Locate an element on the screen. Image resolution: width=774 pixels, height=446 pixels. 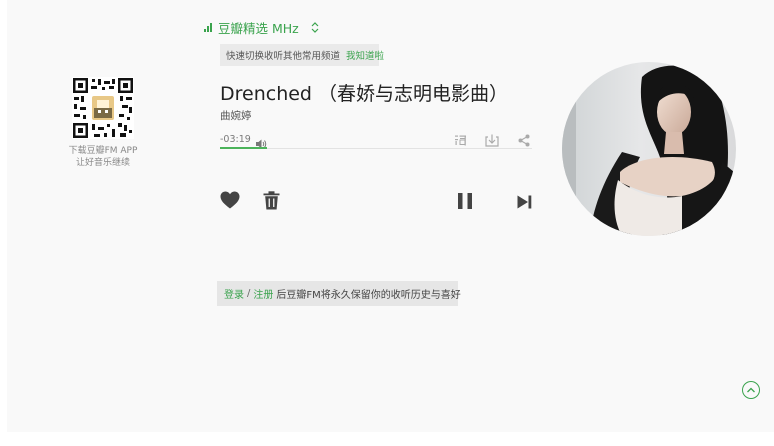
heart-icon is located at coordinates (230, 202).